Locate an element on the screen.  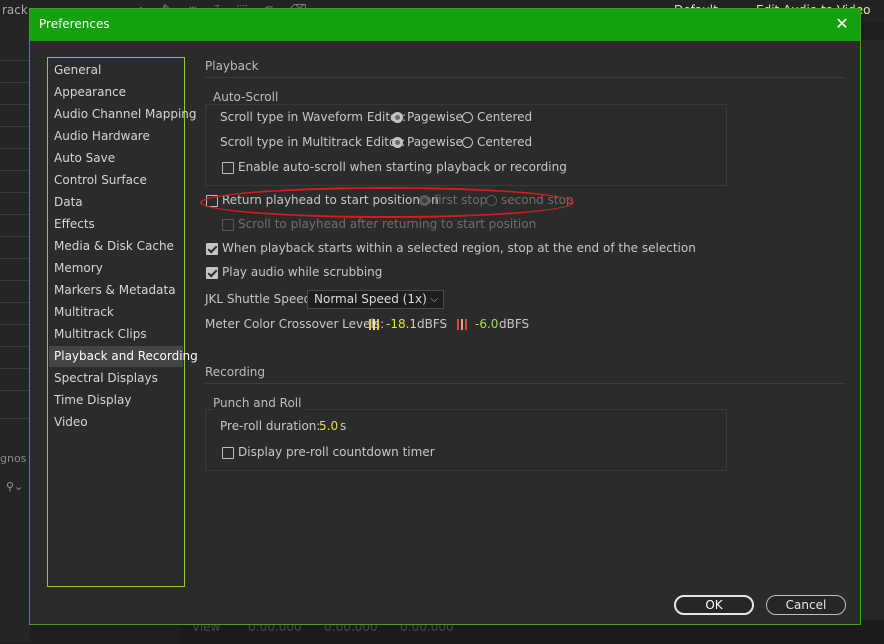
waveform-pagewise-radio is located at coordinates (397, 117).